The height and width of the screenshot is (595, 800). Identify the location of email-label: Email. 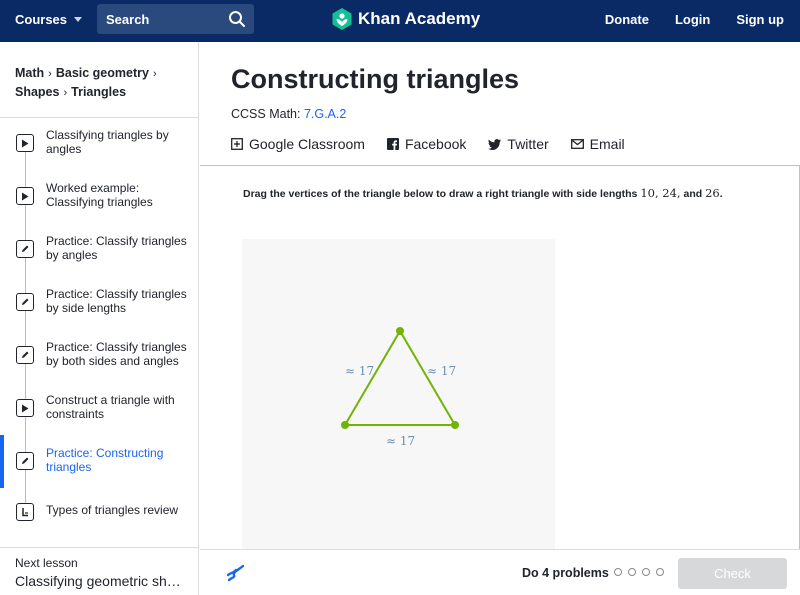
(607, 144).